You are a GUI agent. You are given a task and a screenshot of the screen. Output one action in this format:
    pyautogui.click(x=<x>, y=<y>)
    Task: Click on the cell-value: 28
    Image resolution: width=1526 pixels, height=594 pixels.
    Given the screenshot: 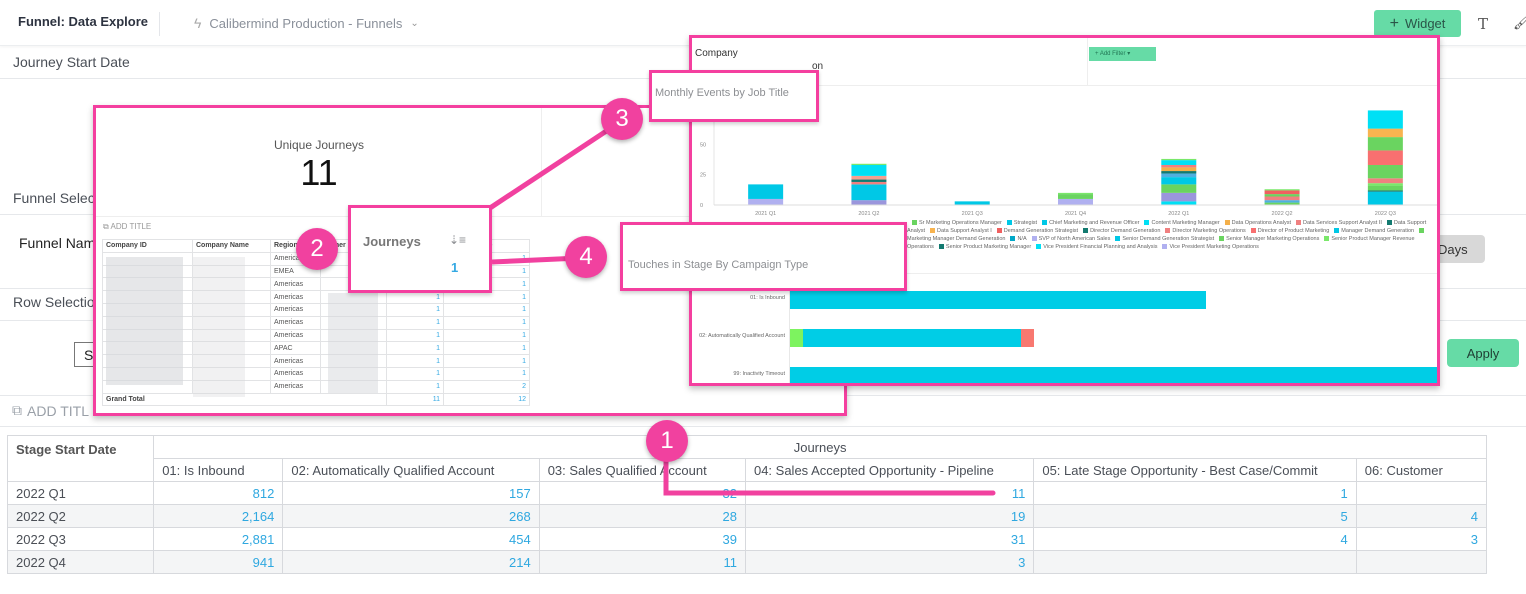 What is the action you would take?
    pyautogui.click(x=642, y=516)
    